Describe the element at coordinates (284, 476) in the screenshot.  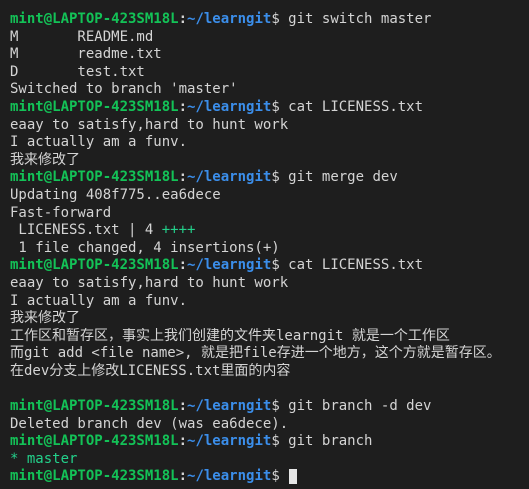
I see `command-text` at that location.